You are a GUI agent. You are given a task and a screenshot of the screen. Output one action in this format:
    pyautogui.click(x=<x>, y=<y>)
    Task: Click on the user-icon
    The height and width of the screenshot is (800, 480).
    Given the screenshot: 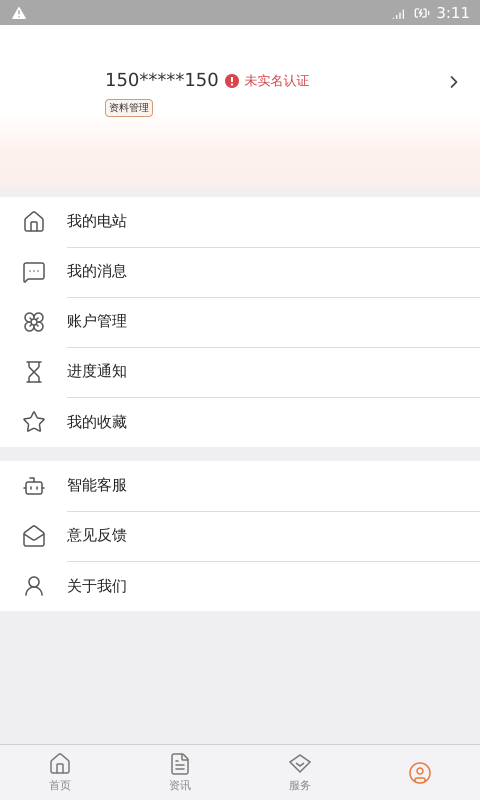 What is the action you would take?
    pyautogui.click(x=420, y=772)
    